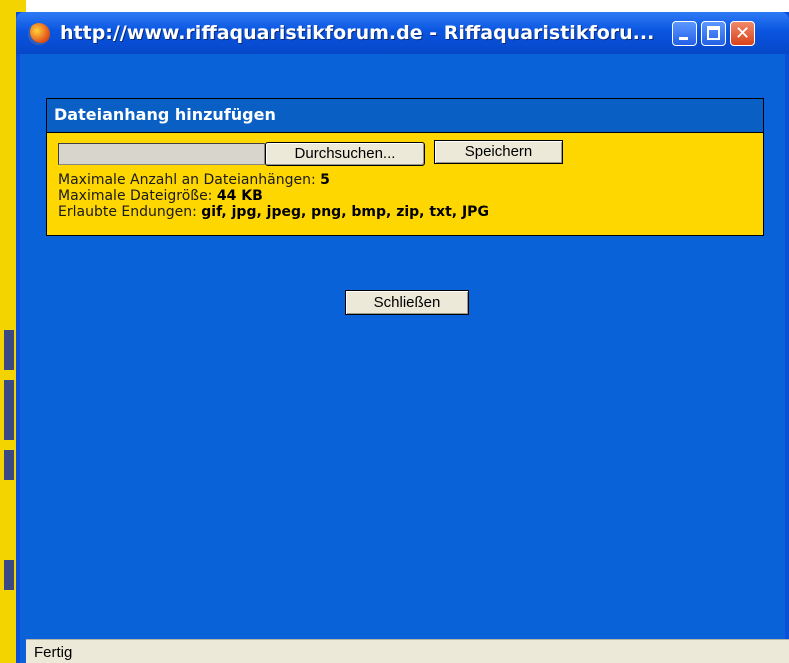 The width and height of the screenshot is (789, 663). I want to click on extensions-label: Erlaubte Endungen:, so click(127, 212).